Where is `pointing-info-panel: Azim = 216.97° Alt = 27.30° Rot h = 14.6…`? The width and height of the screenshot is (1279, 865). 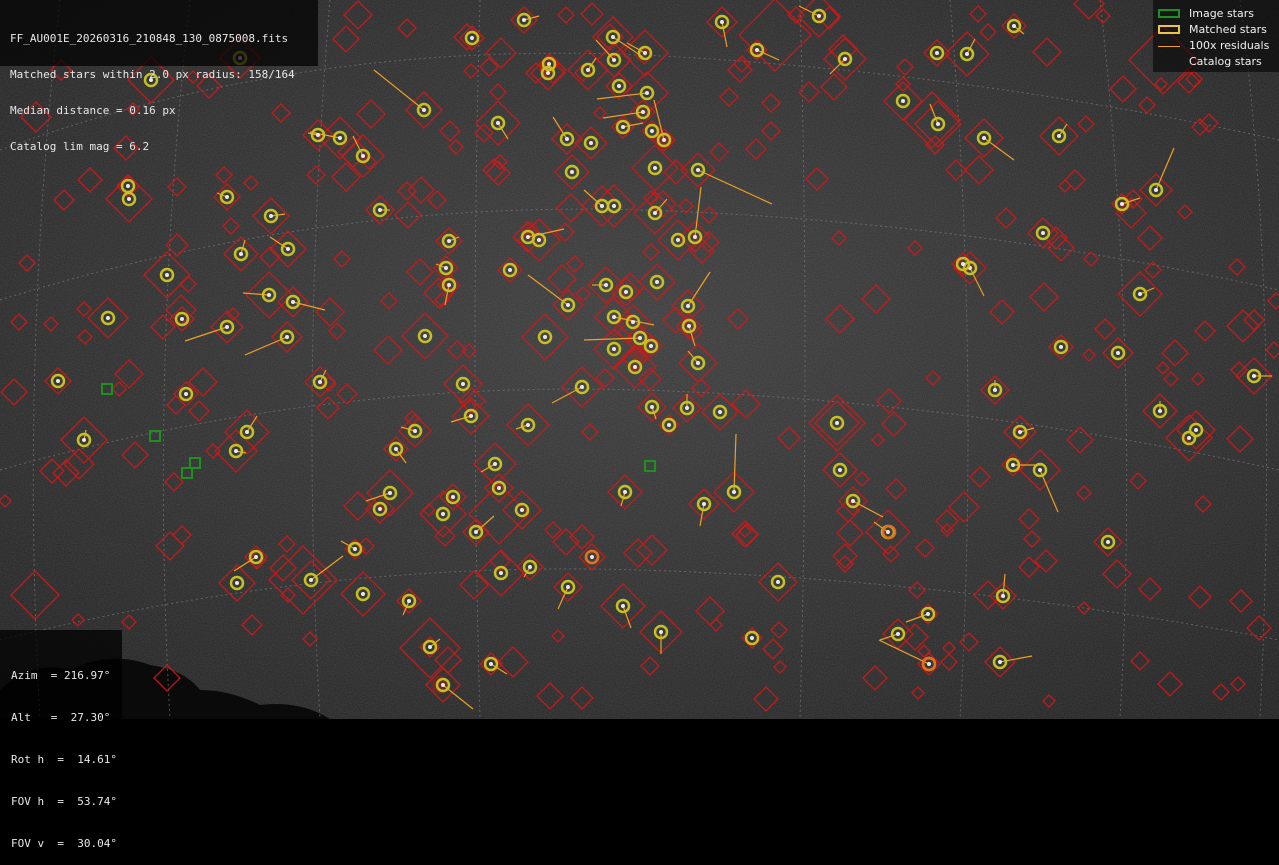 pointing-info-panel: Azim = 216.97° Alt = 27.30° Rot h = 14.6… is located at coordinates (61, 740).